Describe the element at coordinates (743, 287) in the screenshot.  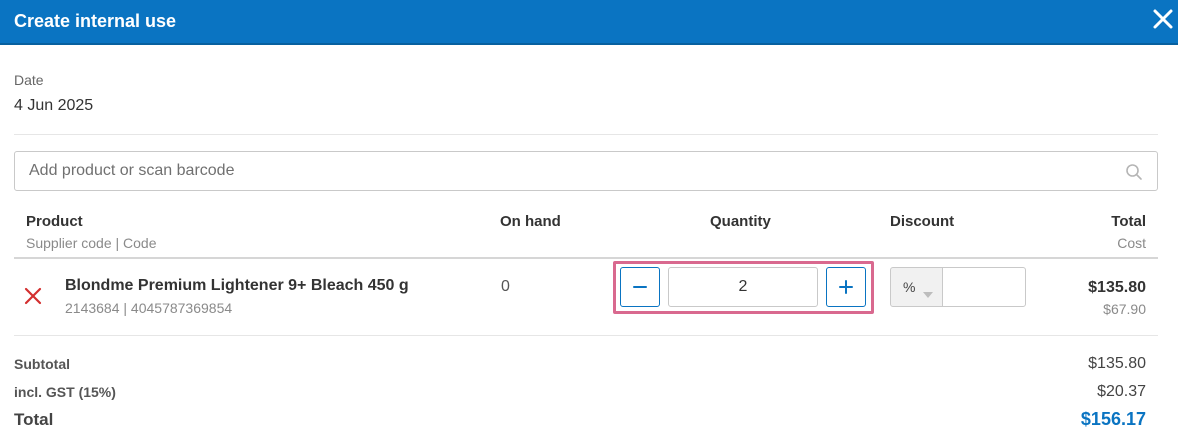
I see `quantity-input` at that location.